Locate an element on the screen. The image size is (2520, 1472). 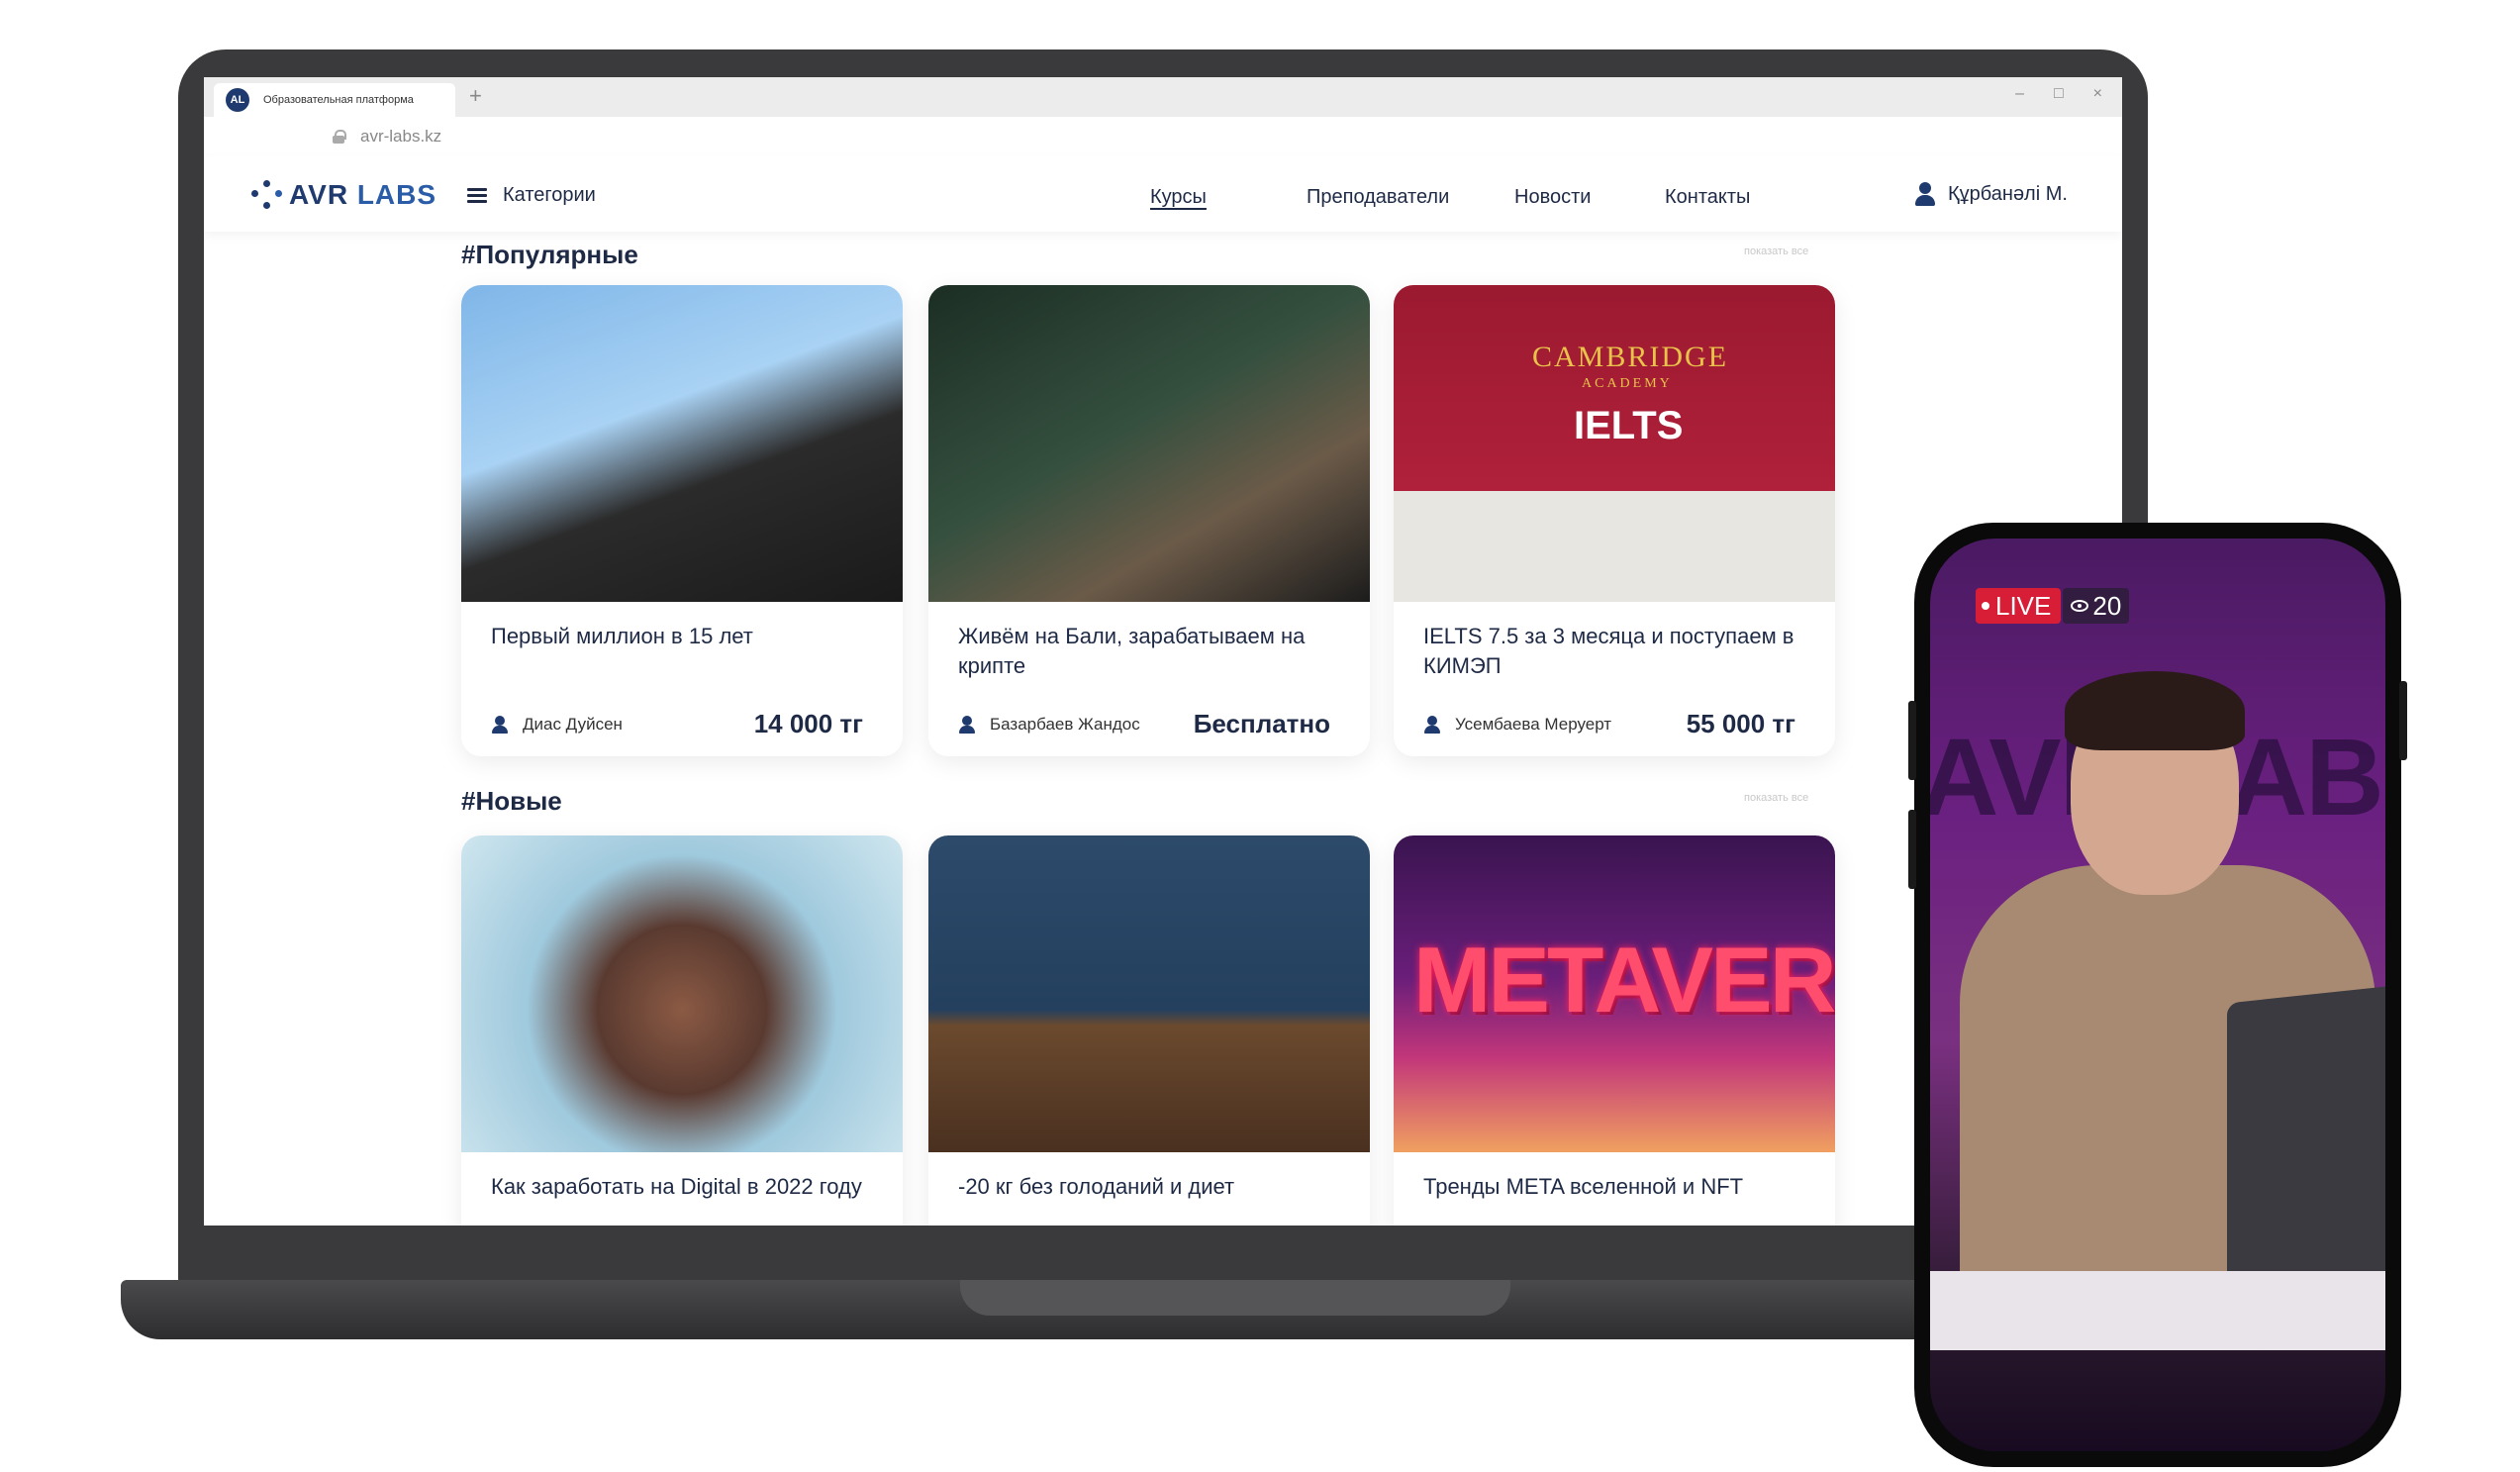
show-all-new-link: показать все is located at coordinates (1776, 798).